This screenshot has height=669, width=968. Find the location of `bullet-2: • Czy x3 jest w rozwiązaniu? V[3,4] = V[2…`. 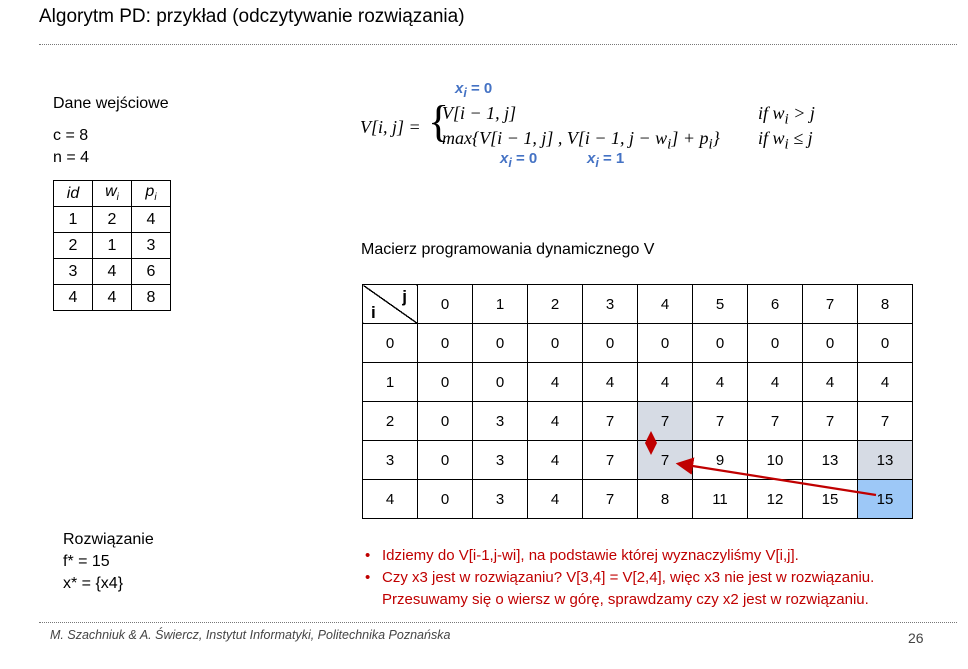

bullet-2: • Czy x3 jest w rozwiązaniu? V[3,4] = V[2… is located at coordinates (620, 588).